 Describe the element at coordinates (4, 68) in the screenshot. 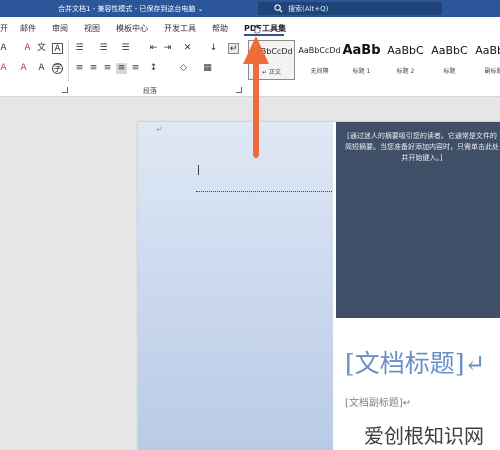

I see `highlight-icon: A` at that location.